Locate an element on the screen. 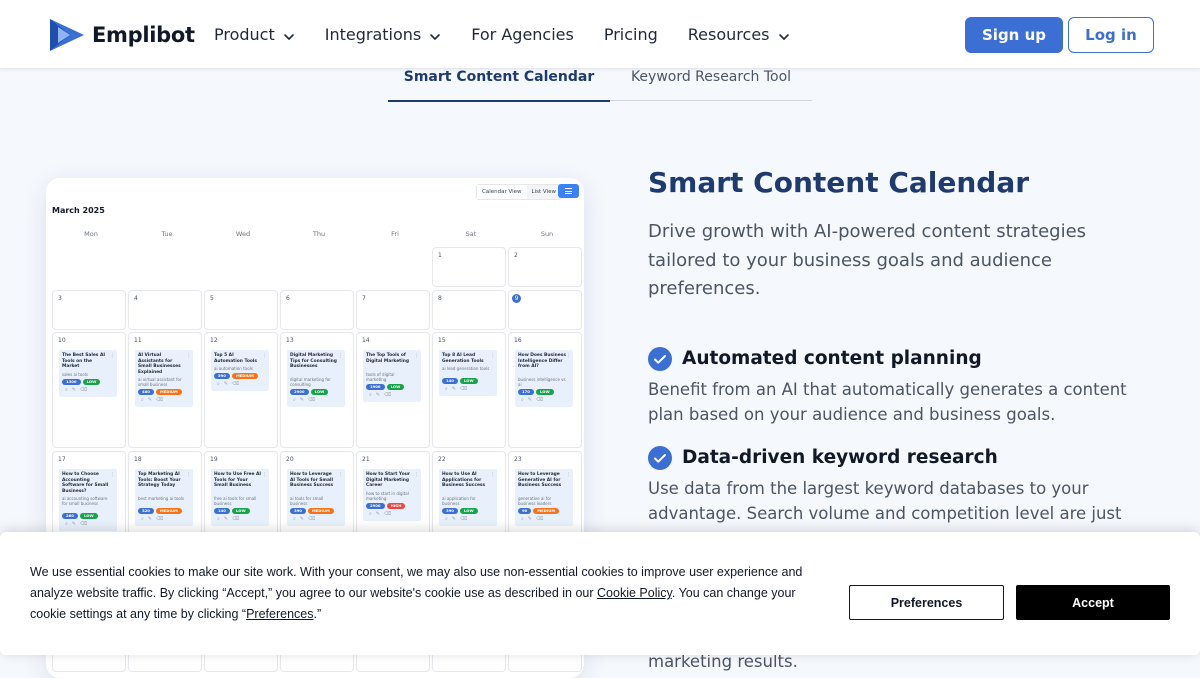 This screenshot has width=1200, height=678. nav-item-label: Integrations is located at coordinates (373, 34).